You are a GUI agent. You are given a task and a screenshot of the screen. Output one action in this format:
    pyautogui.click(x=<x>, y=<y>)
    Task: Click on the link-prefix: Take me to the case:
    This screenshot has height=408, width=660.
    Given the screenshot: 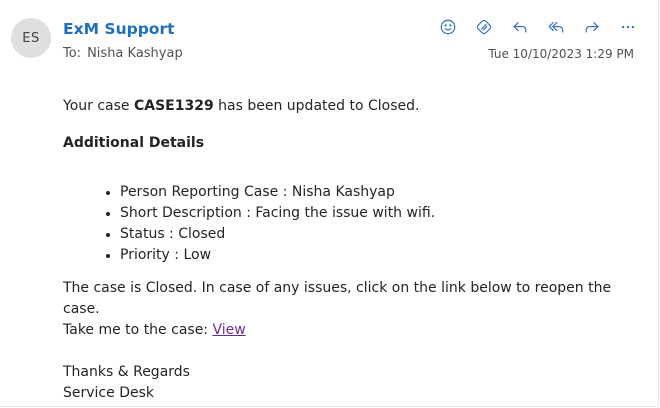 What is the action you would take?
    pyautogui.click(x=138, y=330)
    